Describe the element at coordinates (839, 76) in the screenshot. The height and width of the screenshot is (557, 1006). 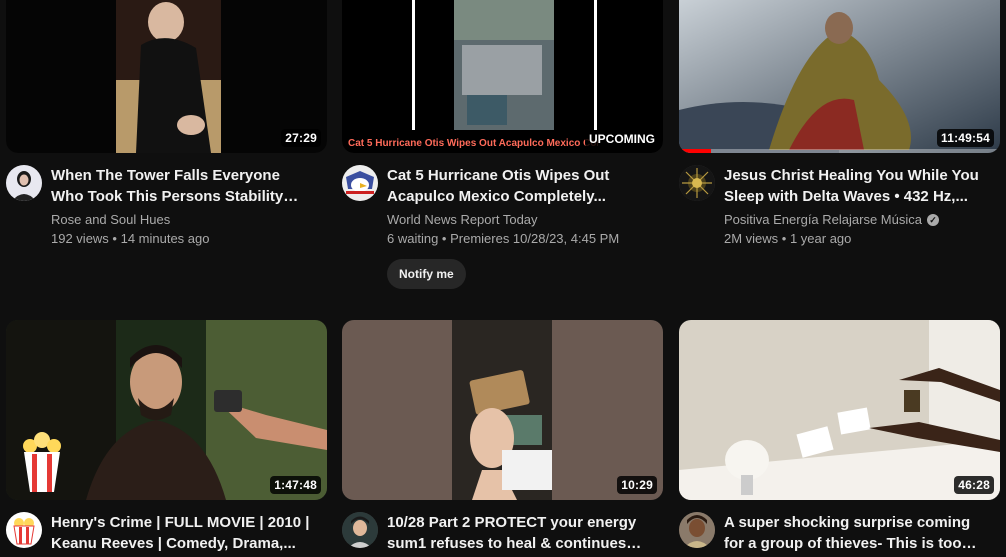
I see `video-thumbnail: 11:49:54` at that location.